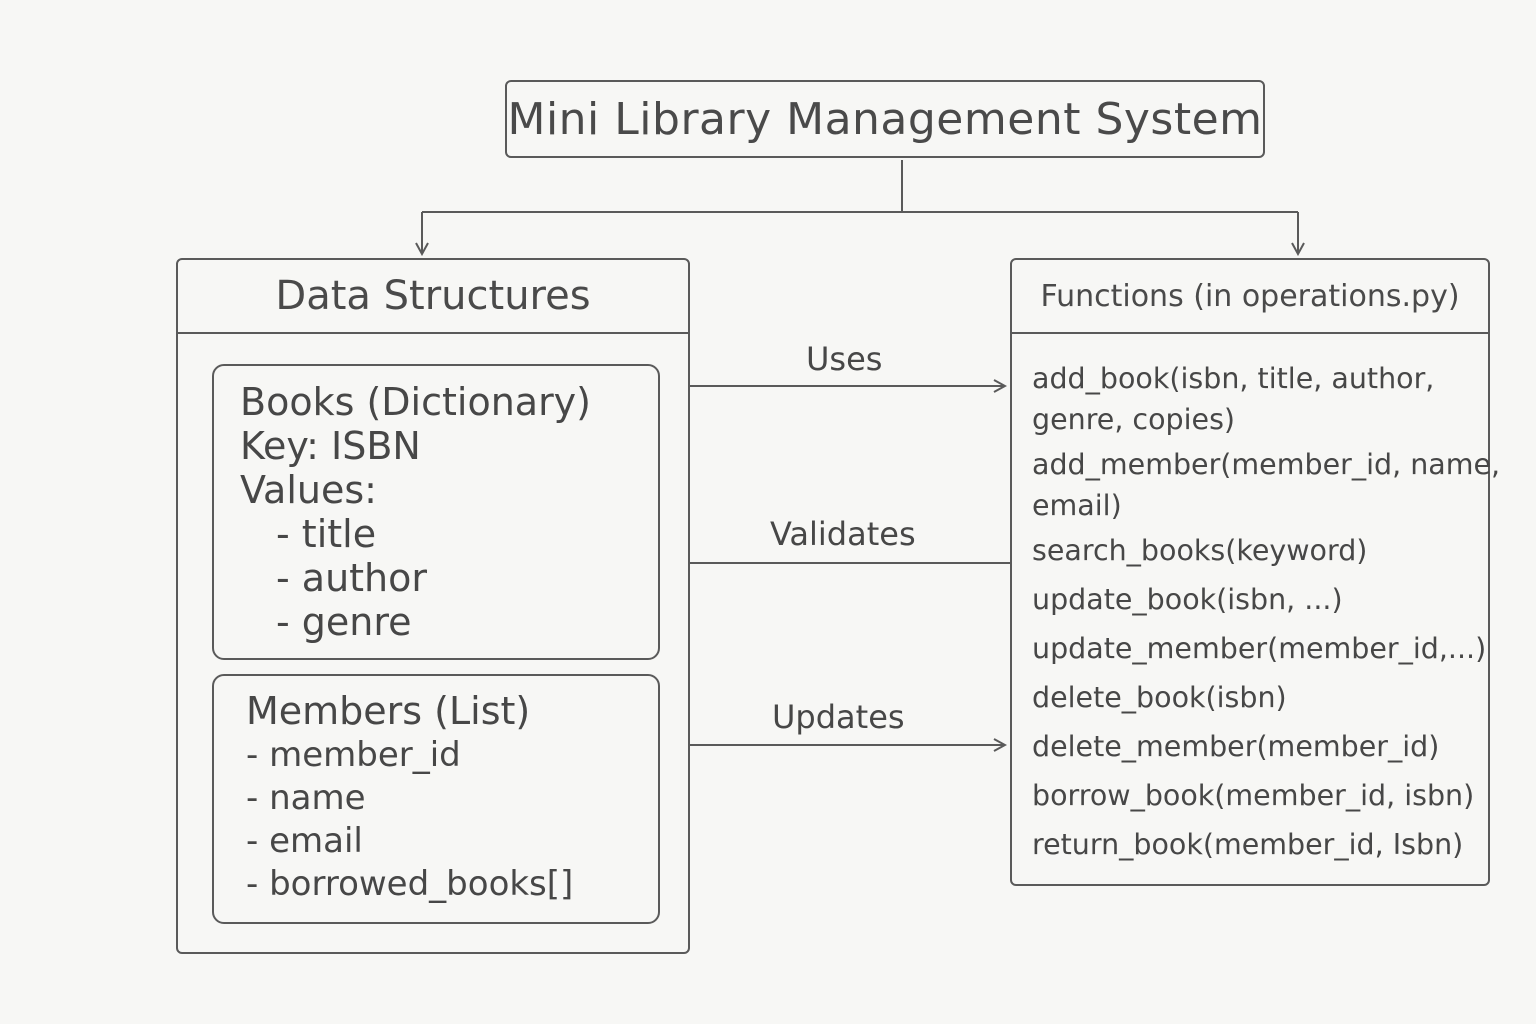 This screenshot has width=1536, height=1024. I want to click on books-value-title: - title, so click(326, 534).